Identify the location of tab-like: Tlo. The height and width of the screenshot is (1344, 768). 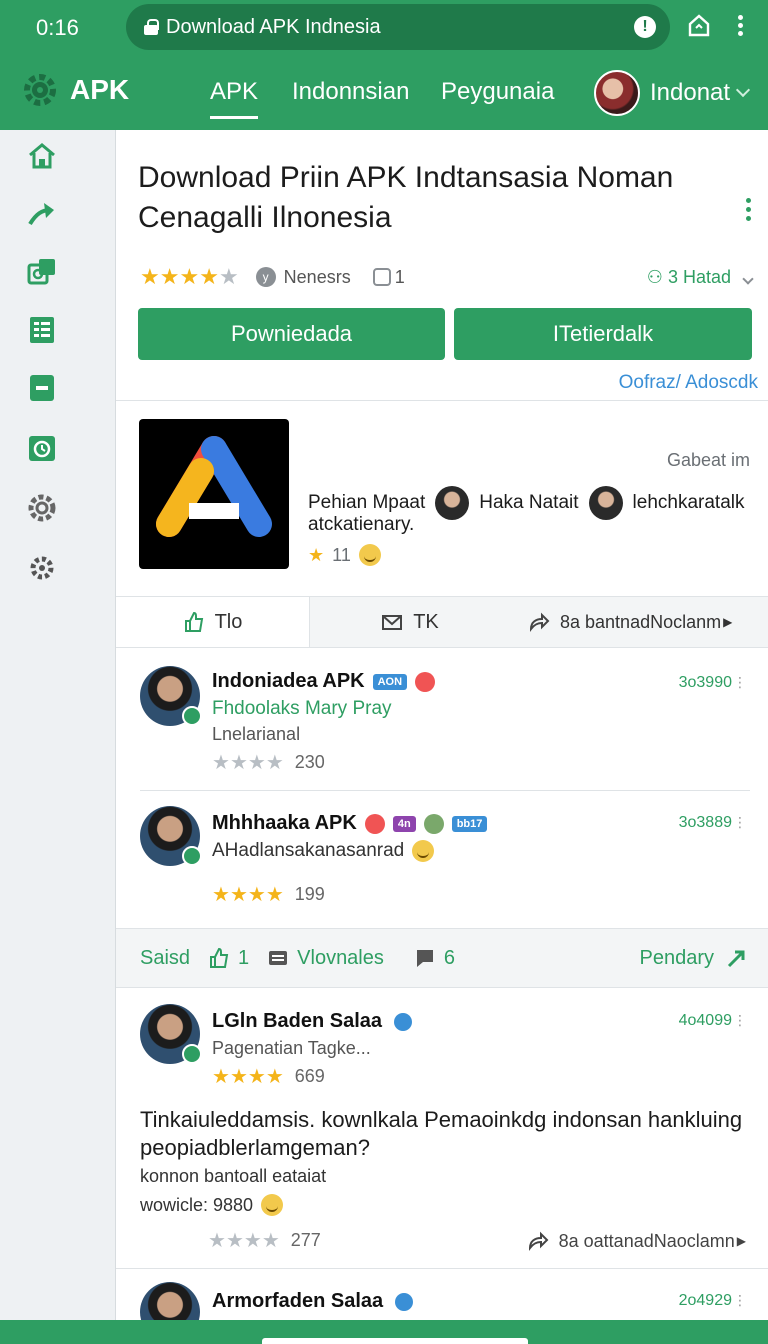
(213, 622).